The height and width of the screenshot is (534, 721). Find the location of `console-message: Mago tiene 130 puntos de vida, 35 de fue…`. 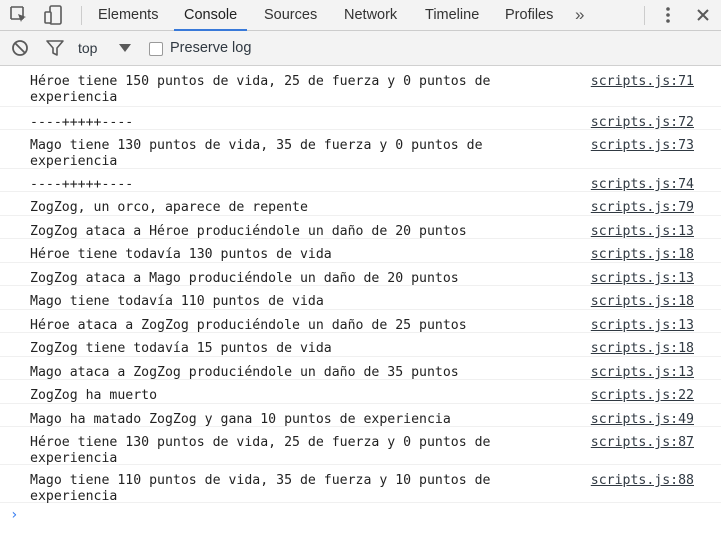

console-message: Mago tiene 130 puntos de vida, 35 de fue… is located at coordinates (360, 149).